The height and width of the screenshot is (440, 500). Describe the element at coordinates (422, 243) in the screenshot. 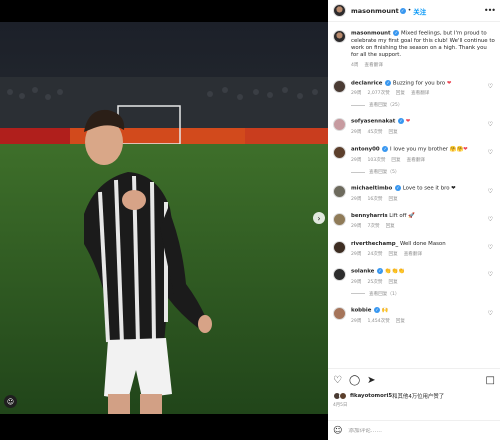

I see `comment-text: Well done Mason` at that location.